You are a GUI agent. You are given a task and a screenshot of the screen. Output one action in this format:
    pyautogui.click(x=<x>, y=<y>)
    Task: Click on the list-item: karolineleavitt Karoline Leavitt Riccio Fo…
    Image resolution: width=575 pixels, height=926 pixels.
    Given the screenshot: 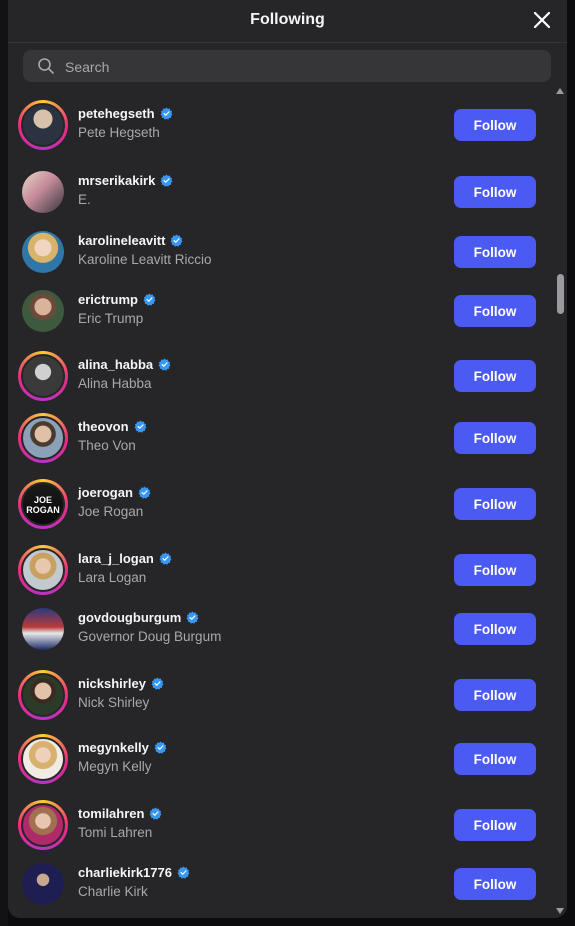 What is the action you would take?
    pyautogui.click(x=280, y=252)
    